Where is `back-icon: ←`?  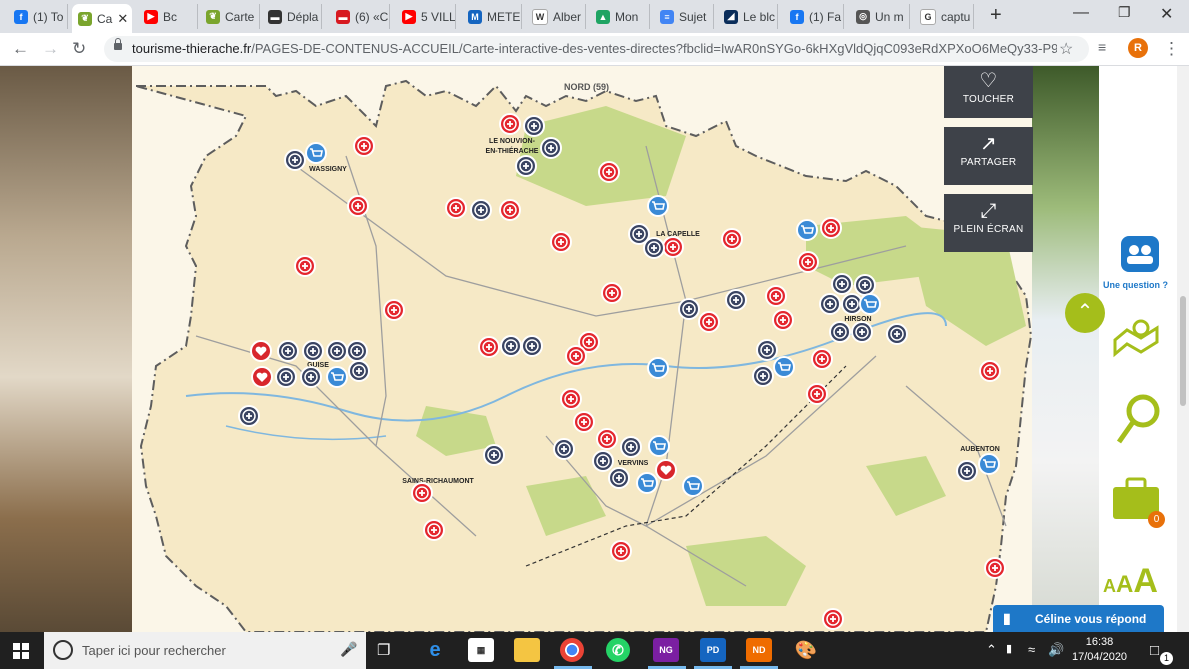 back-icon: ← is located at coordinates (20, 49).